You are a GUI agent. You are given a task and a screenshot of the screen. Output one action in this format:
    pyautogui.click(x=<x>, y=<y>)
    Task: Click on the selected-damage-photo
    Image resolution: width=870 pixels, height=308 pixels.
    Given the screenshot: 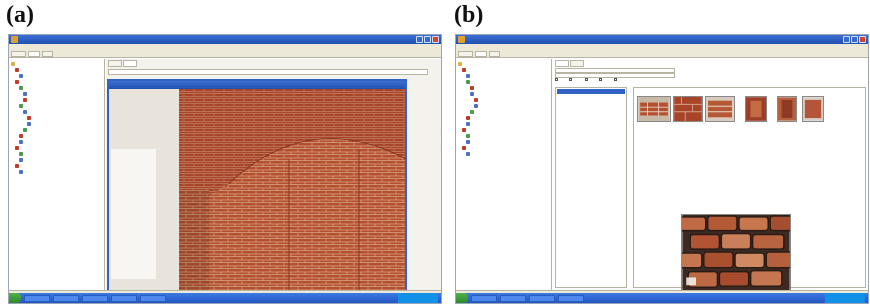 What is the action you would take?
    pyautogui.click(x=736, y=255)
    